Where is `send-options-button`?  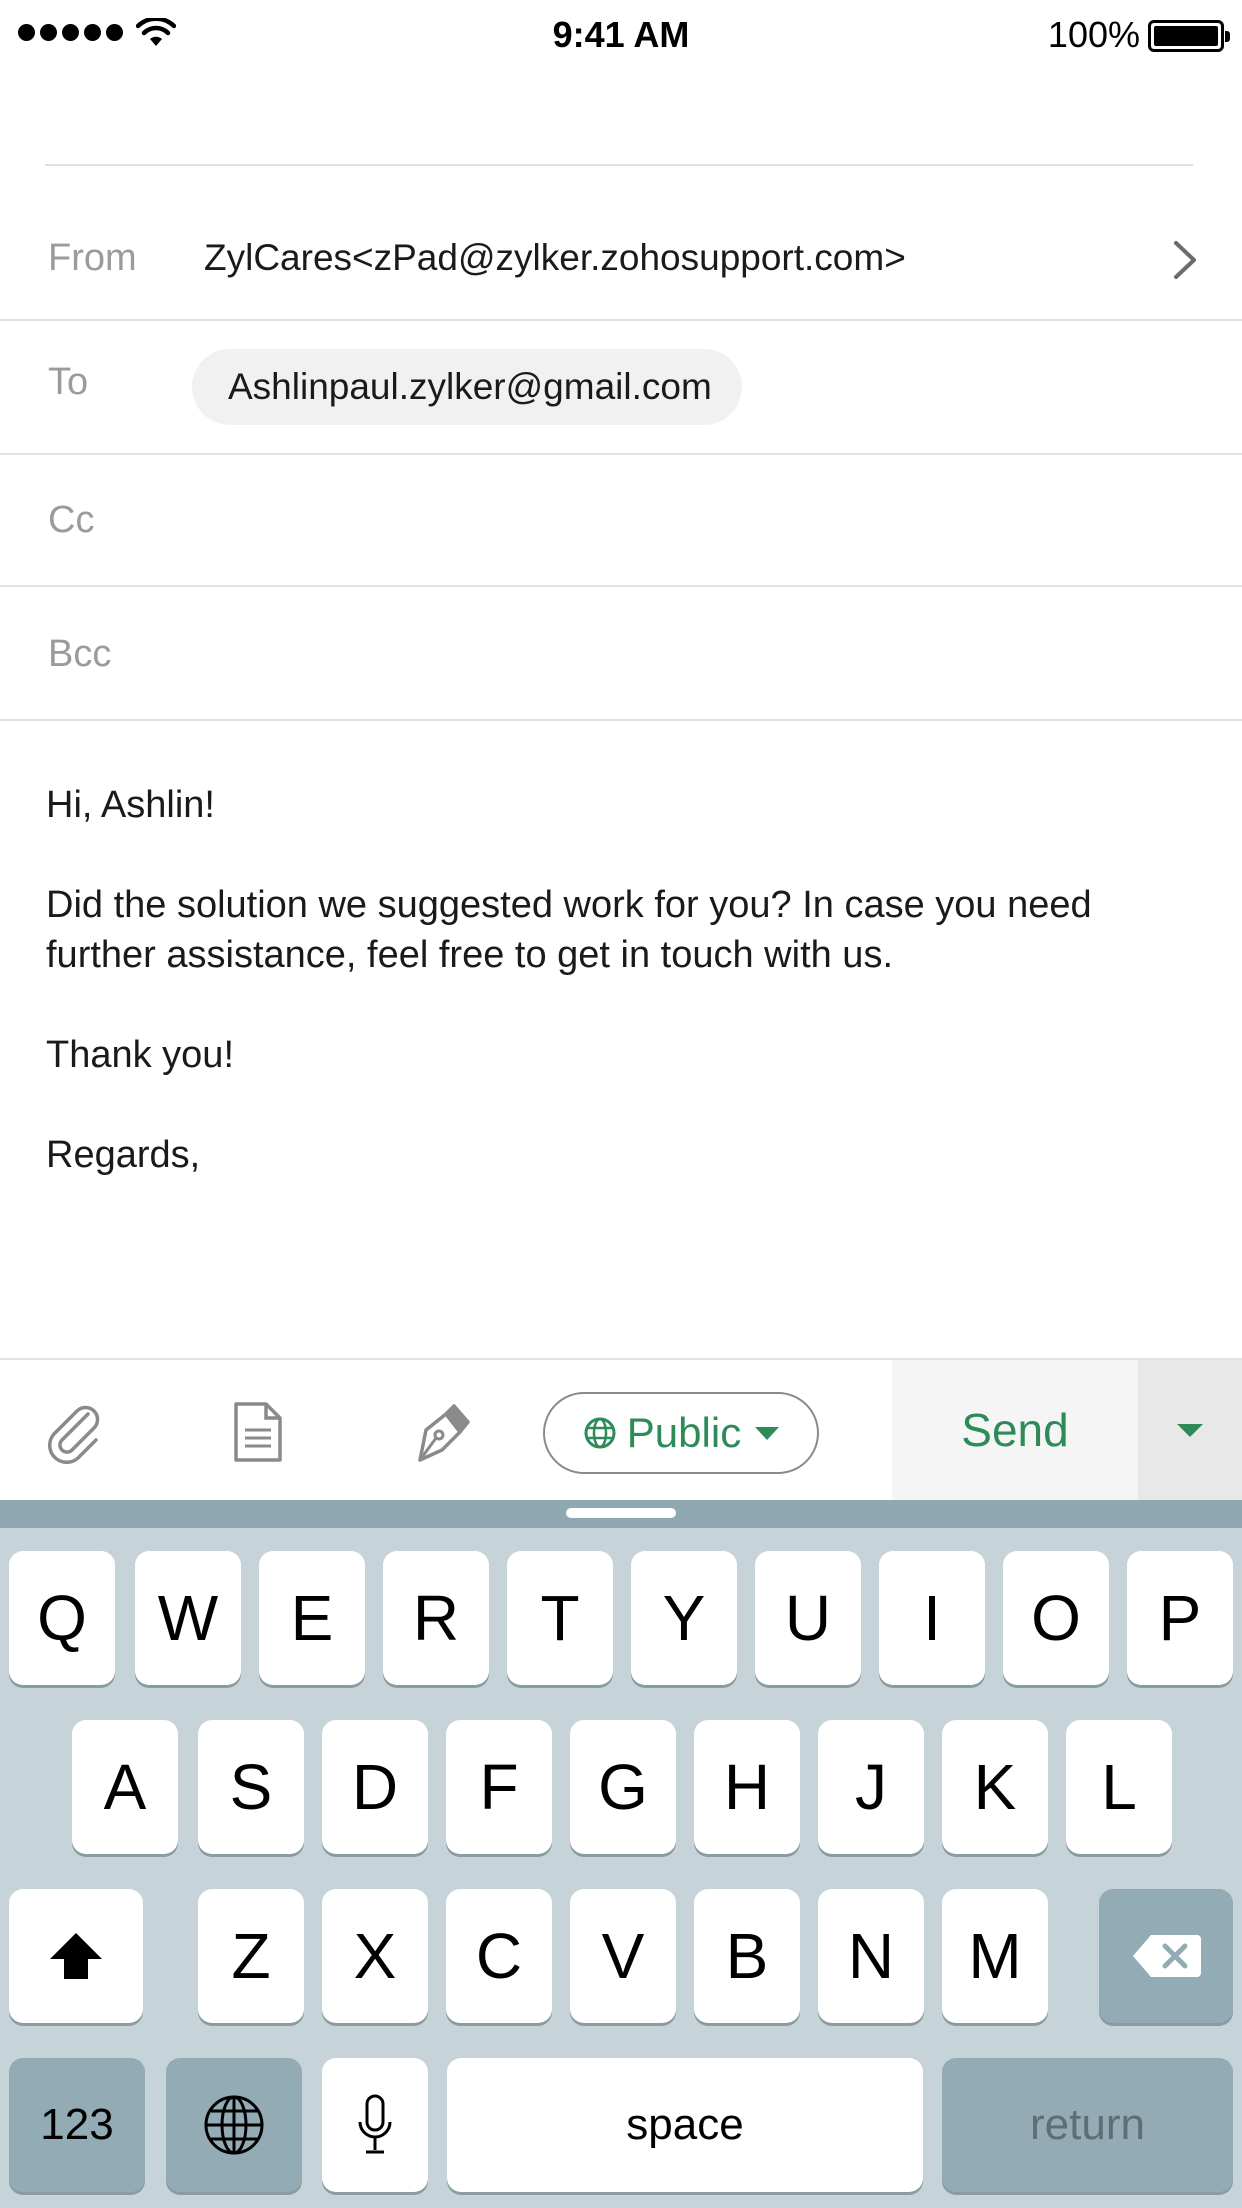 send-options-button is located at coordinates (1190, 1430).